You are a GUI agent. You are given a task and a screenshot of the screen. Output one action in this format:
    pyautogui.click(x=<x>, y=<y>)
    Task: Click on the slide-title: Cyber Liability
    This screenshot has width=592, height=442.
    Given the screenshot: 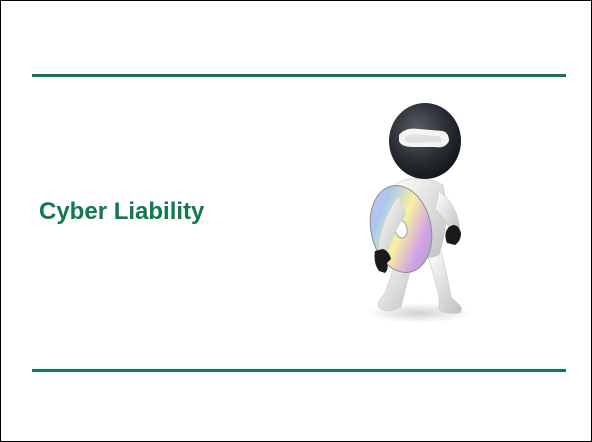 What is the action you would take?
    pyautogui.click(x=122, y=211)
    